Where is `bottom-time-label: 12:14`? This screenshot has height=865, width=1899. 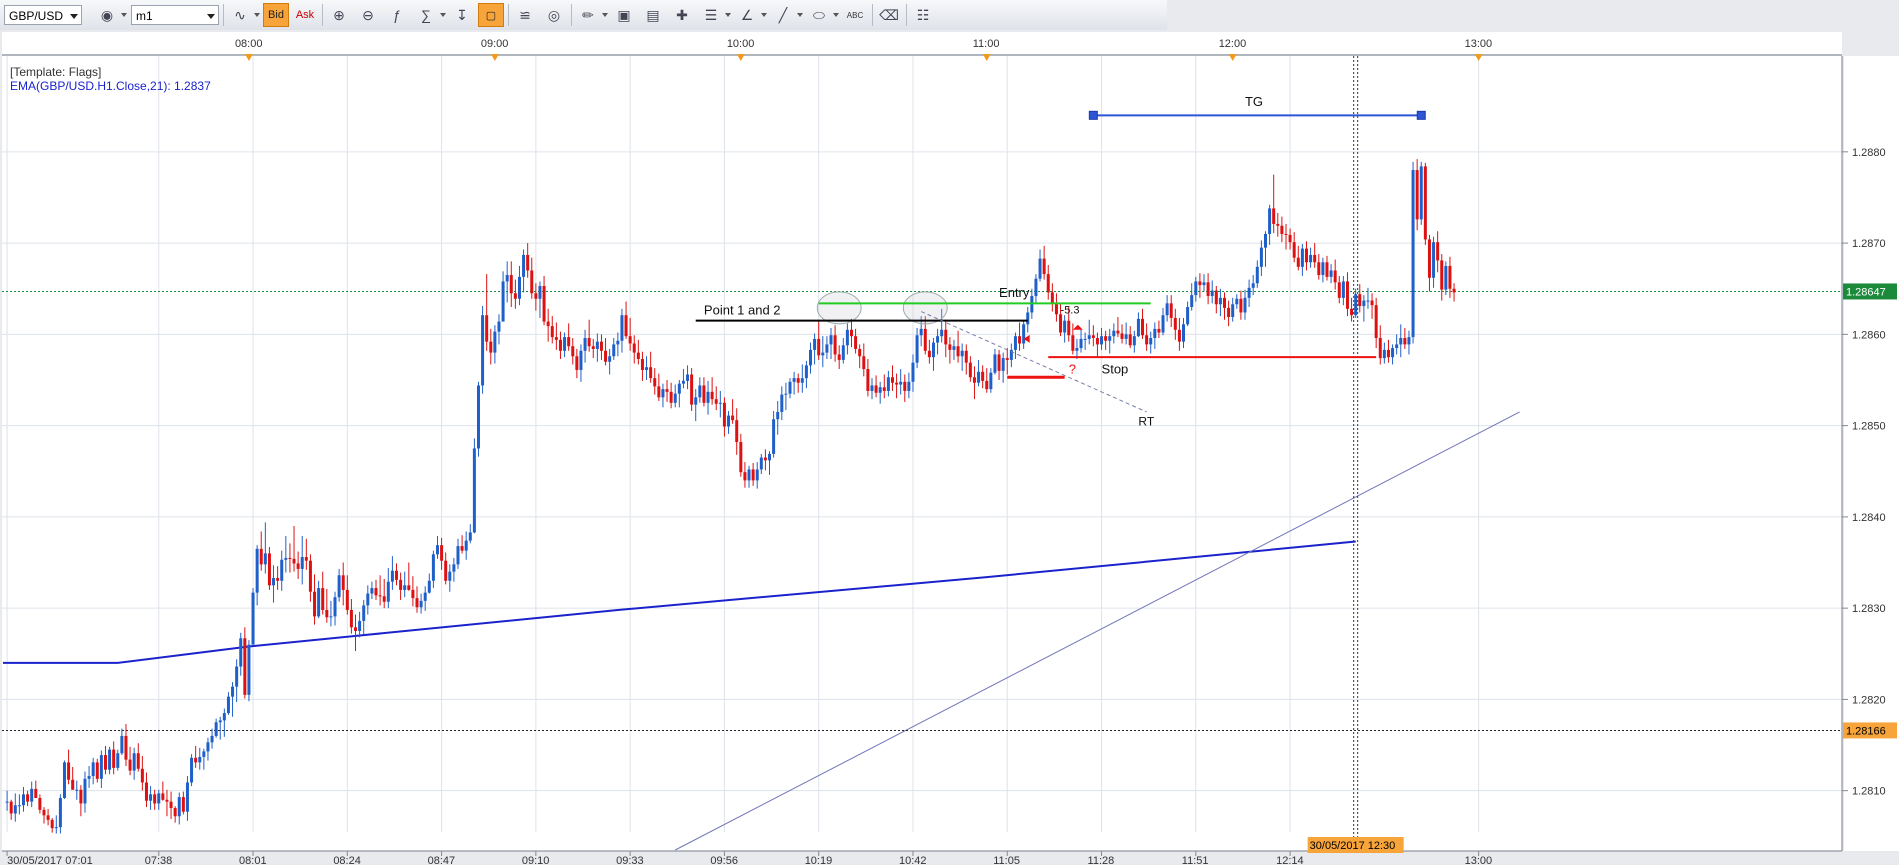 bottom-time-label: 12:14 is located at coordinates (1290, 860).